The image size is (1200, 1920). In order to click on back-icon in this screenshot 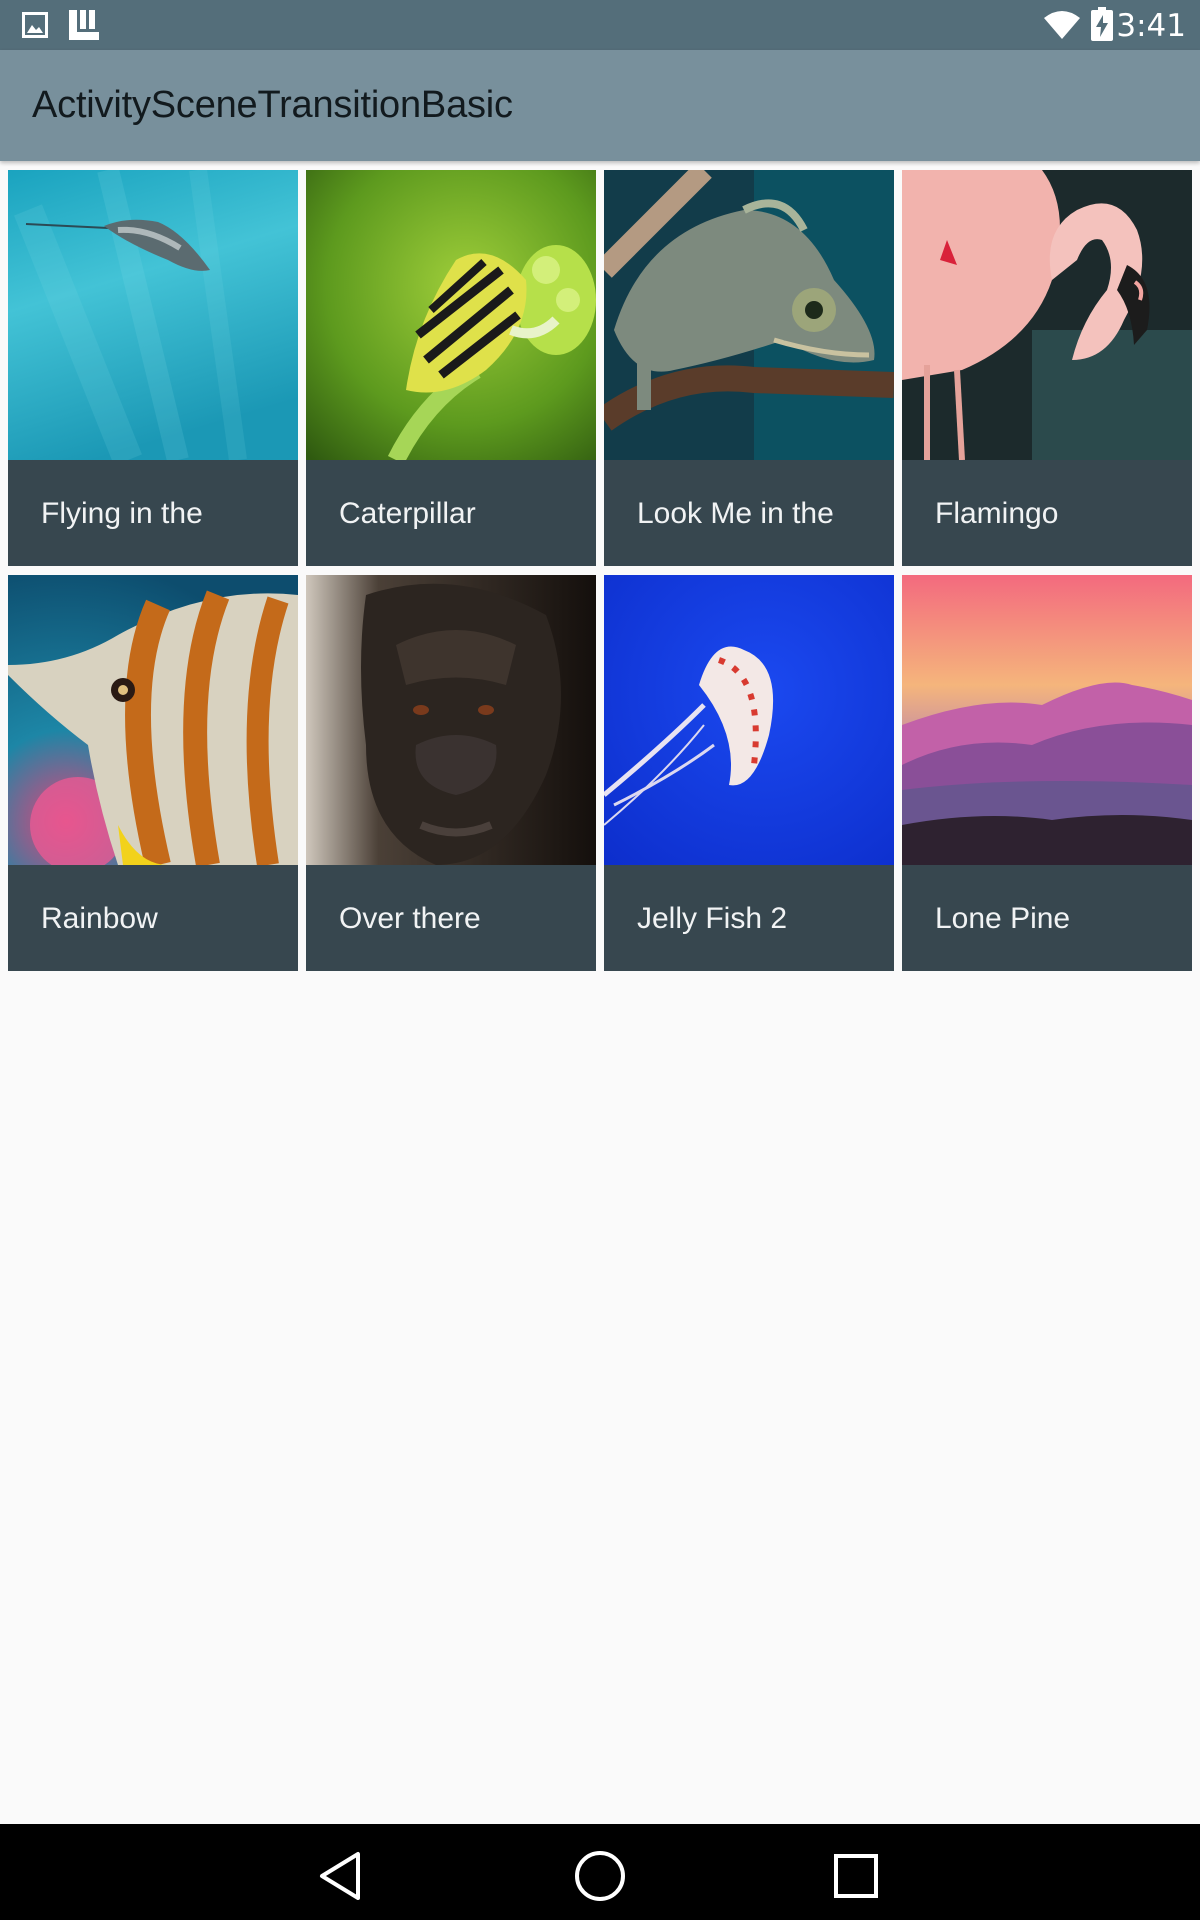, I will do `click(342, 1876)`.